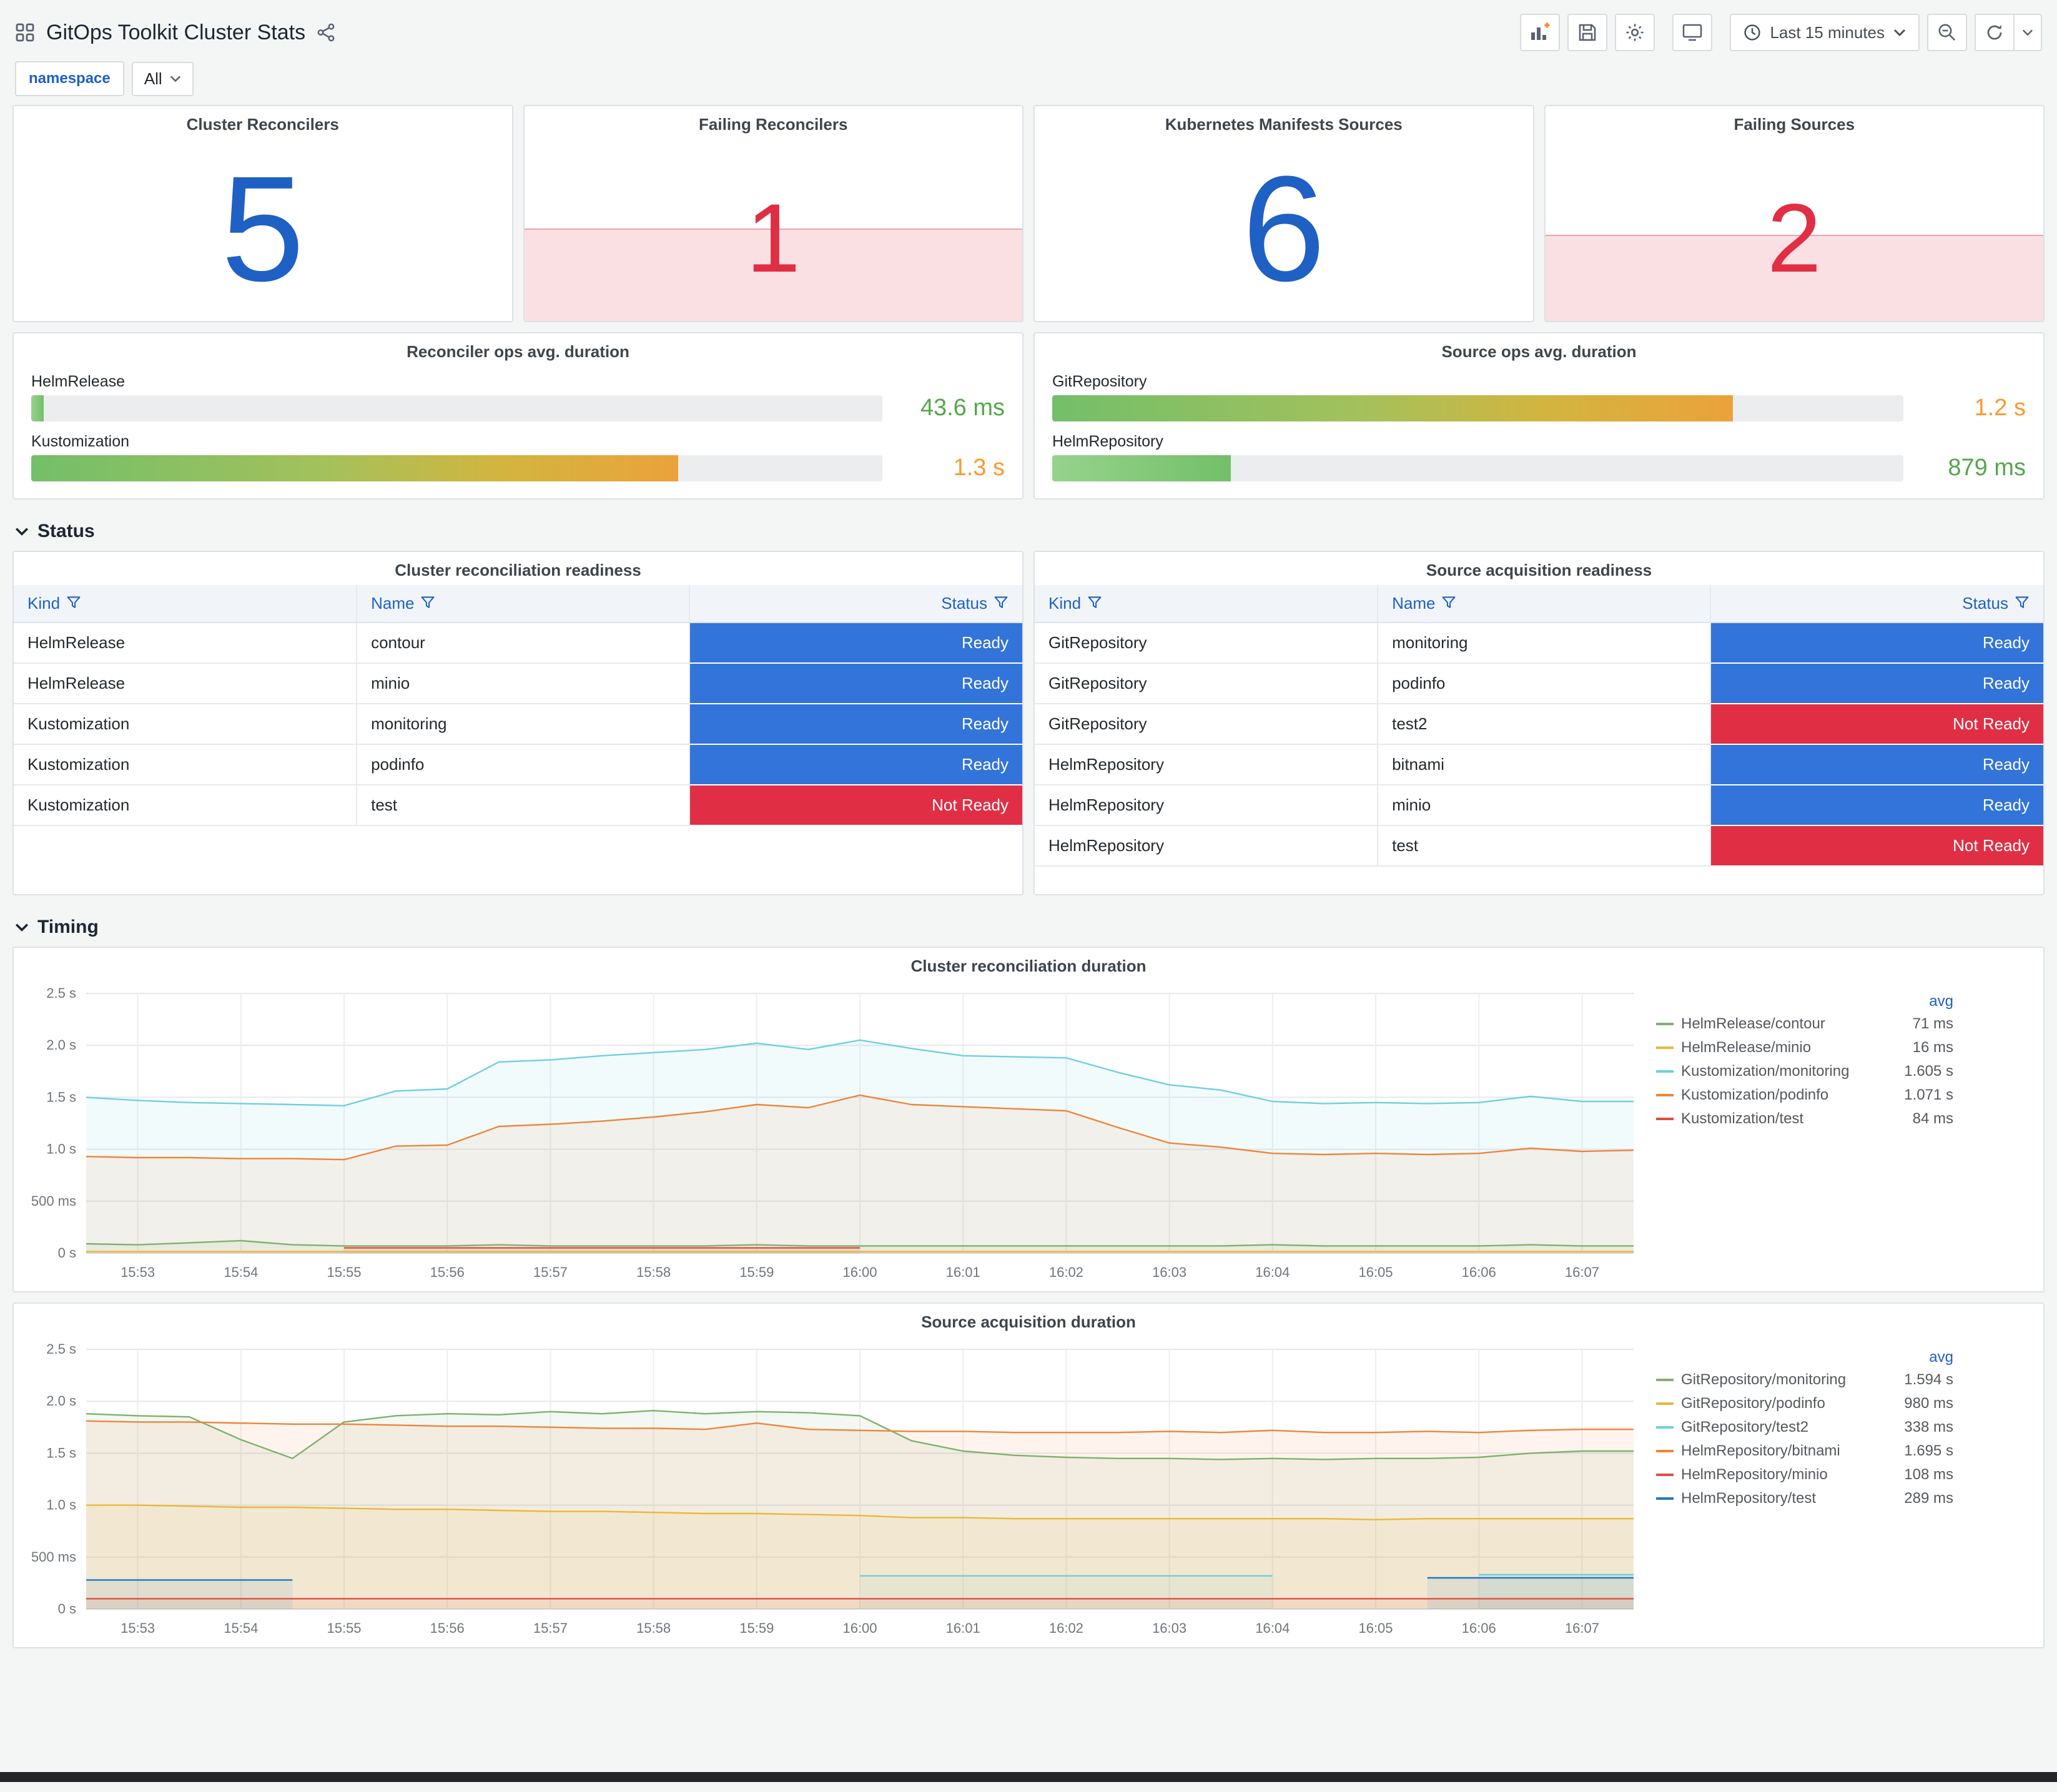  Describe the element at coordinates (1761, 1450) in the screenshot. I see `series-name: HelmRepository/bitnami` at that location.